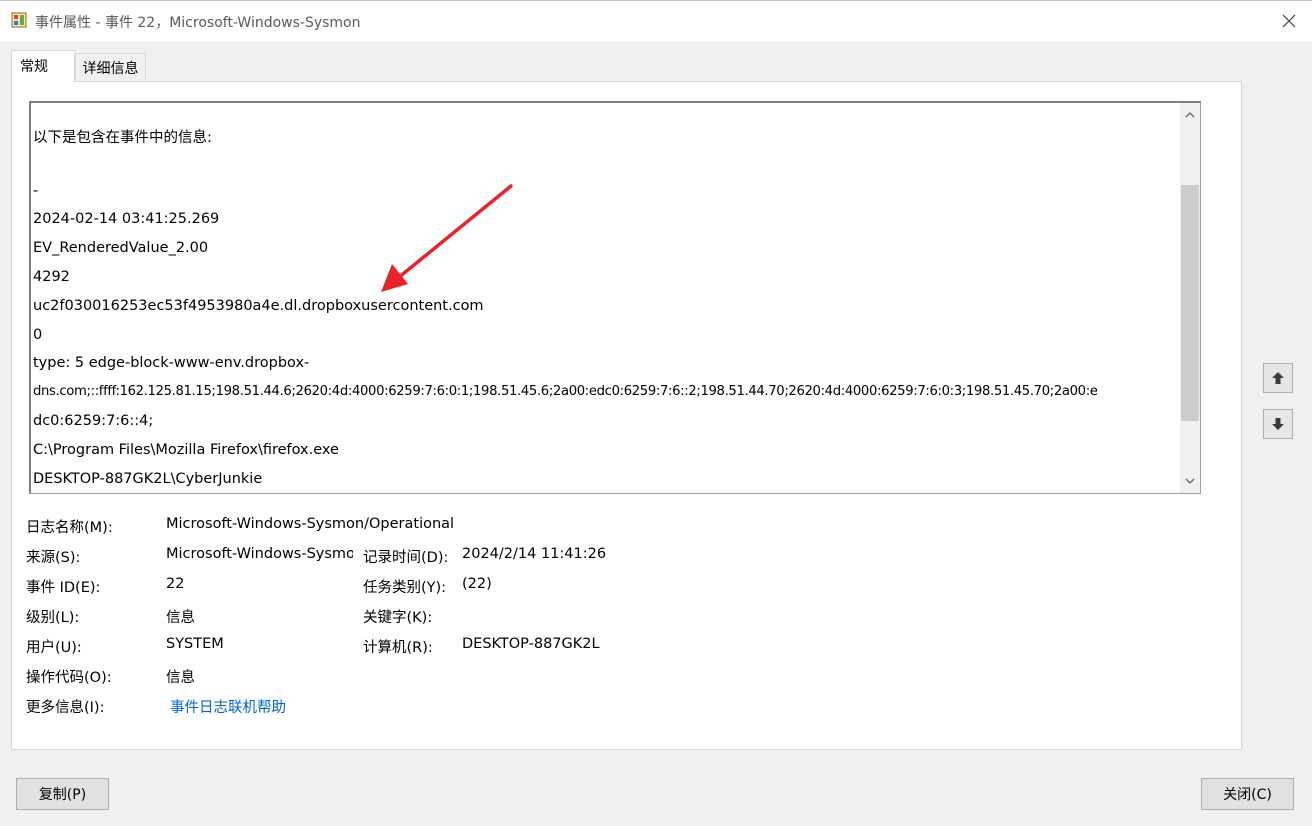  I want to click on description-line: 以下是包含在事件中的信息:, so click(122, 138).